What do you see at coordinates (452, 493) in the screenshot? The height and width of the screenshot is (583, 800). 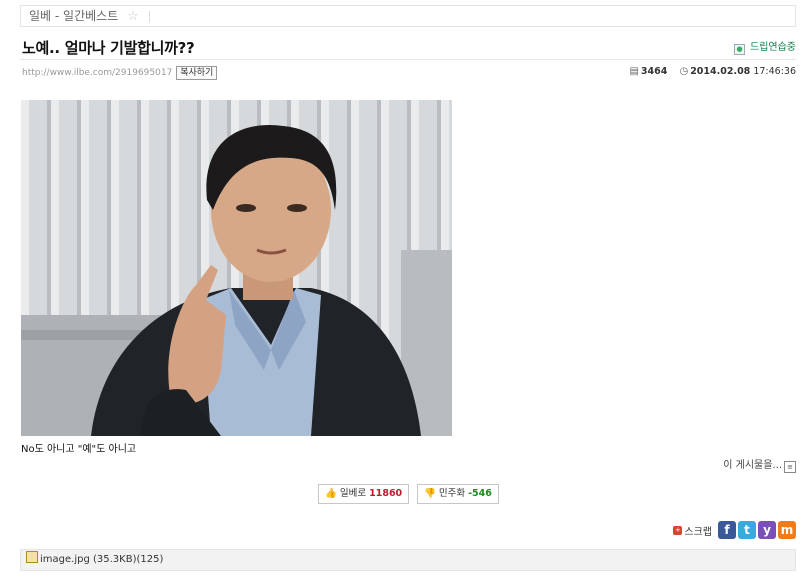 I see `downvote-label: 민주화` at bounding box center [452, 493].